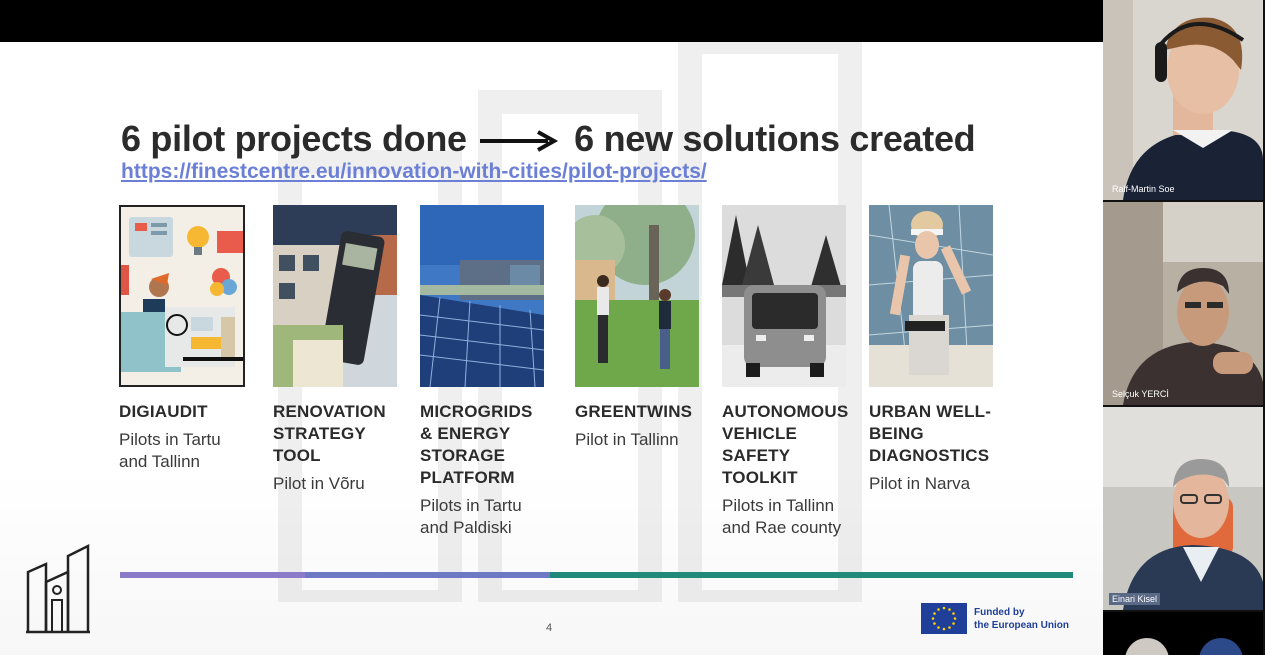  Describe the element at coordinates (784, 296) in the screenshot. I see `autonomous-vehicle-photo` at that location.